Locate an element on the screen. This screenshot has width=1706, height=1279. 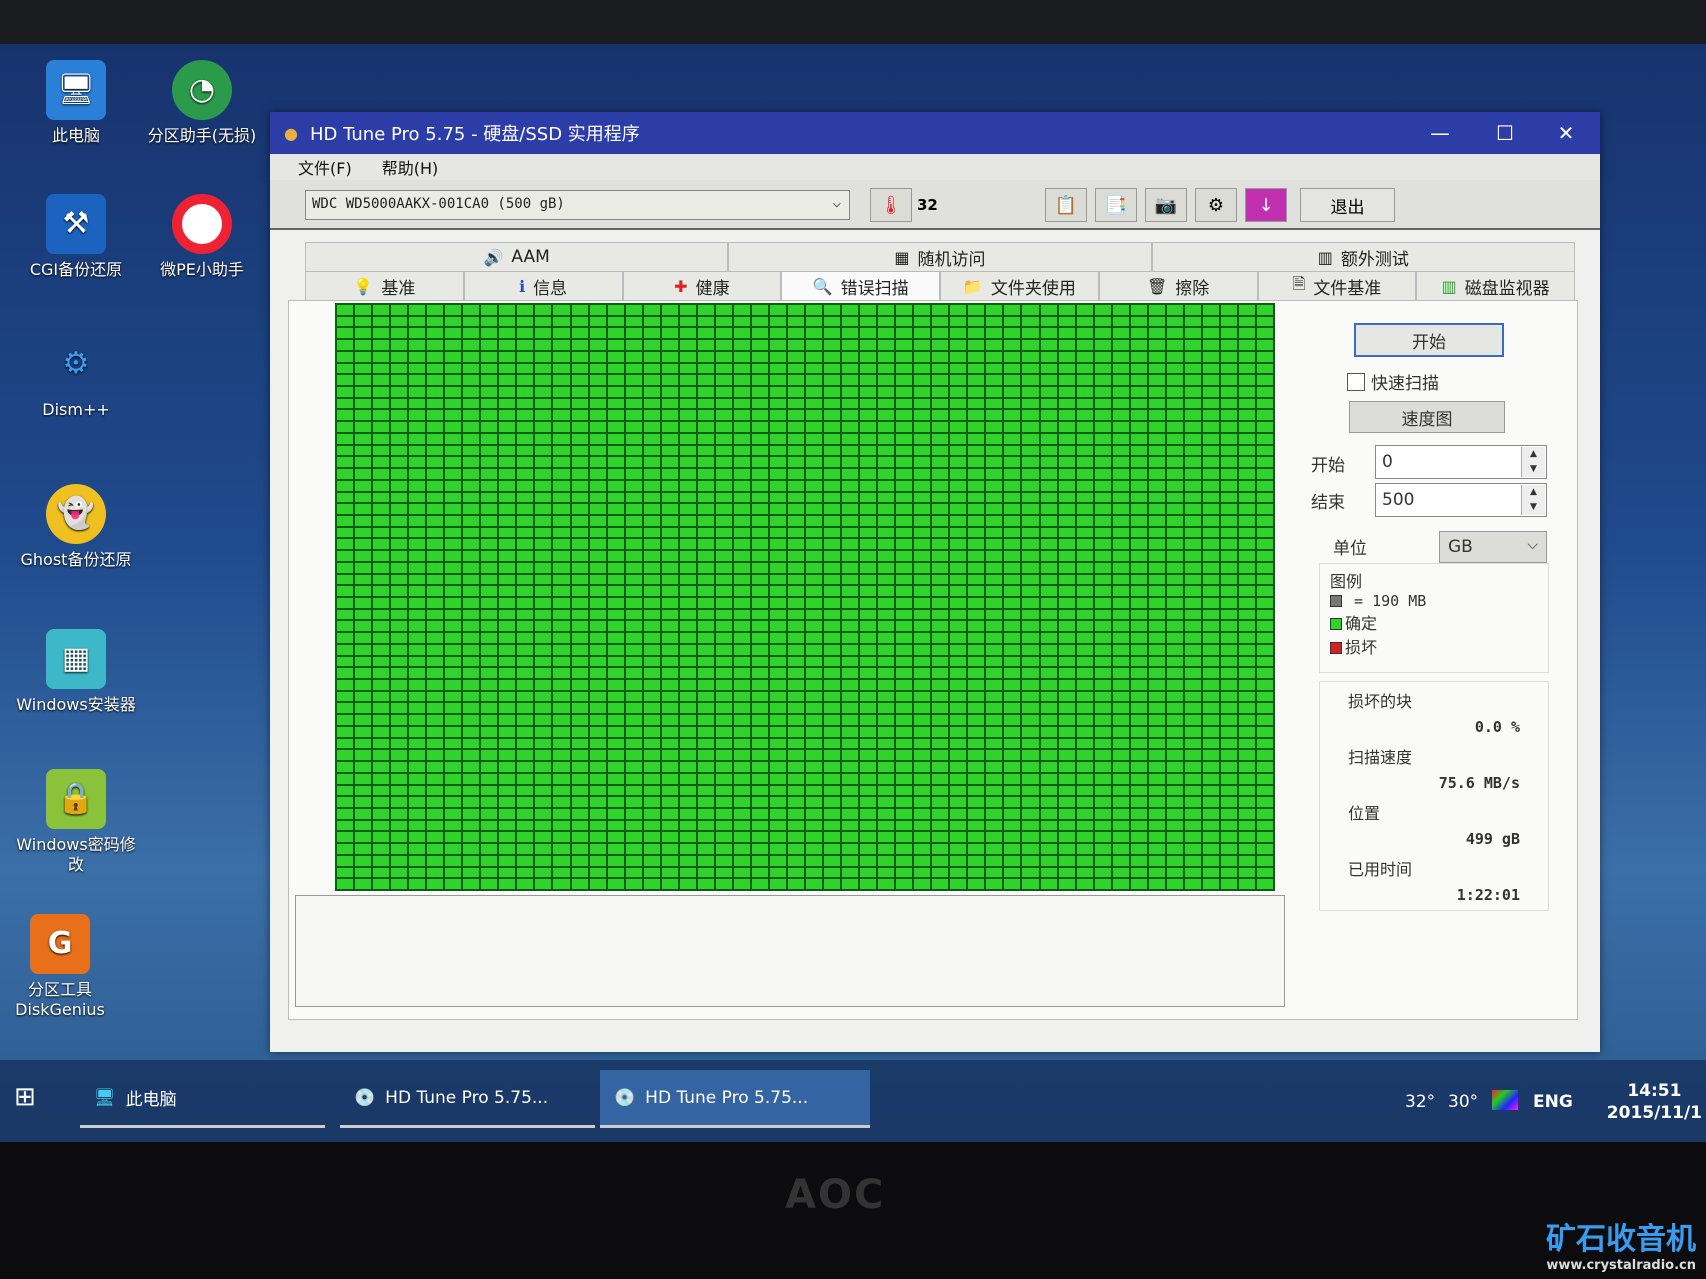
title-bar: ● HD Tune Pro 5.75 - 硬盘/SSD 实用程序 — ☐ ✕ is located at coordinates (935, 133).